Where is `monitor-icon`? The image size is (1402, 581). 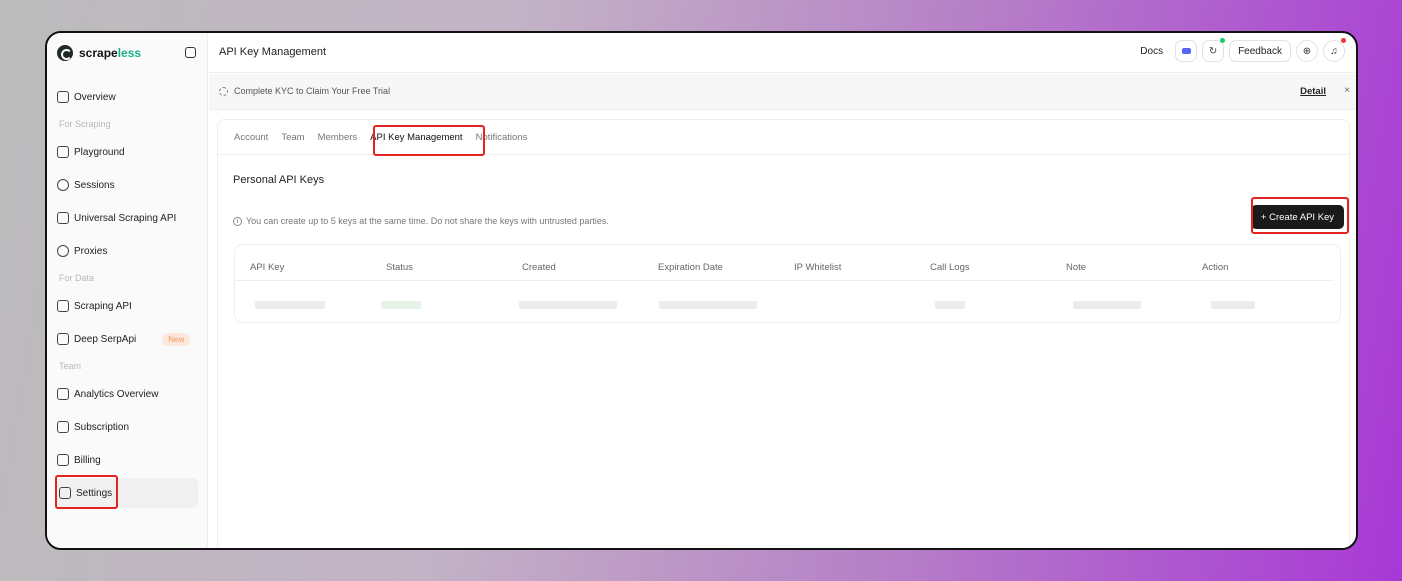 monitor-icon is located at coordinates (63, 97).